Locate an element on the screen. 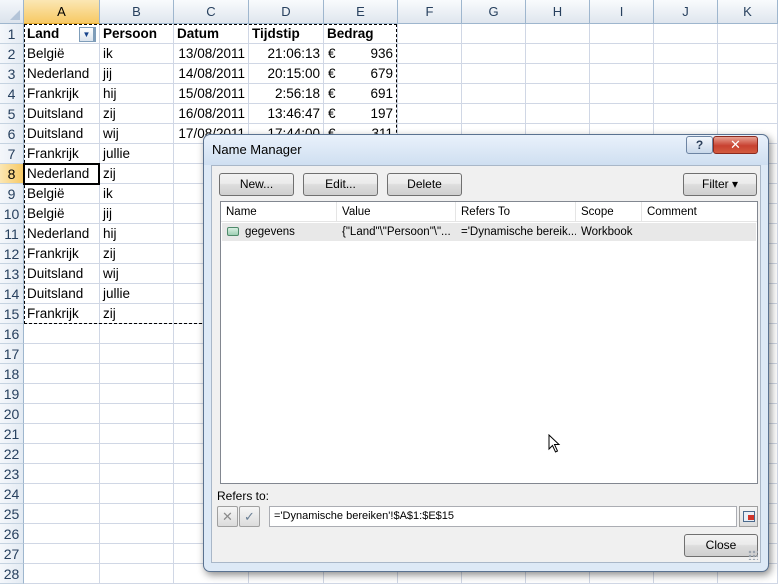 Image resolution: width=778 pixels, height=588 pixels. column-header-comment: Comment is located at coordinates (699, 212).